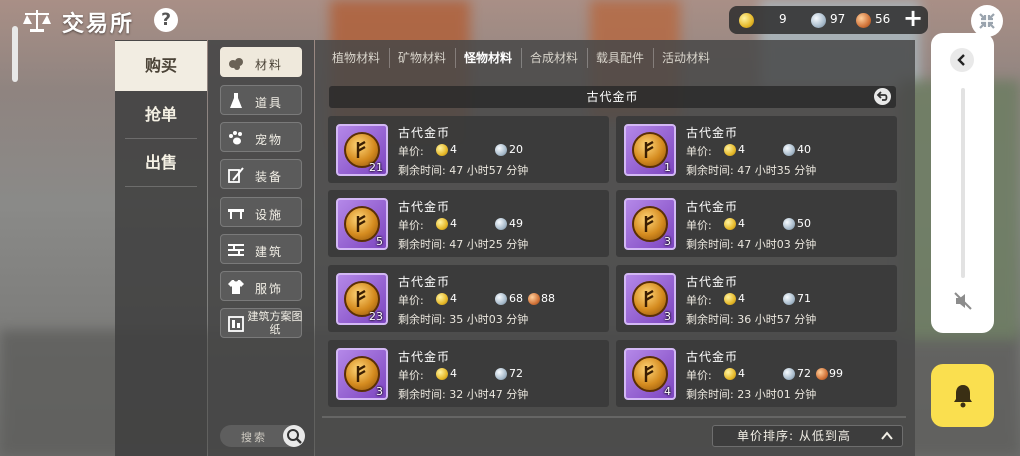  I want to click on subcategory-buildings: 建筑, so click(261, 249).